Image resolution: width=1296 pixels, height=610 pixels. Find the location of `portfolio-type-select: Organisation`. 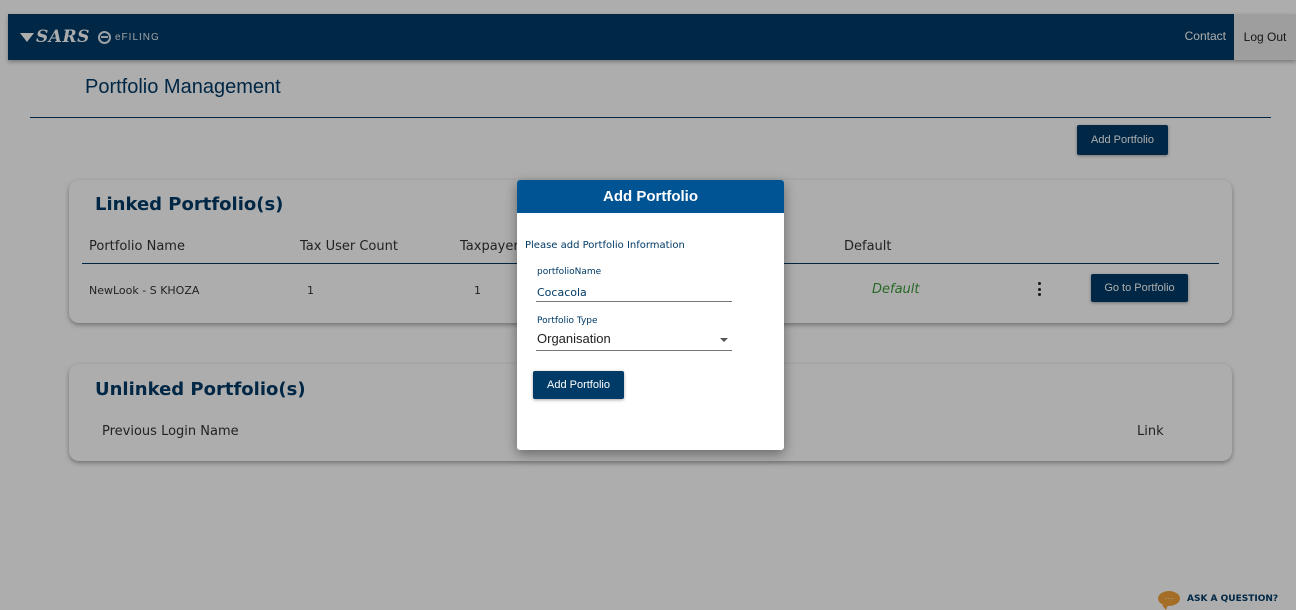

portfolio-type-select: Organisation is located at coordinates (574, 338).